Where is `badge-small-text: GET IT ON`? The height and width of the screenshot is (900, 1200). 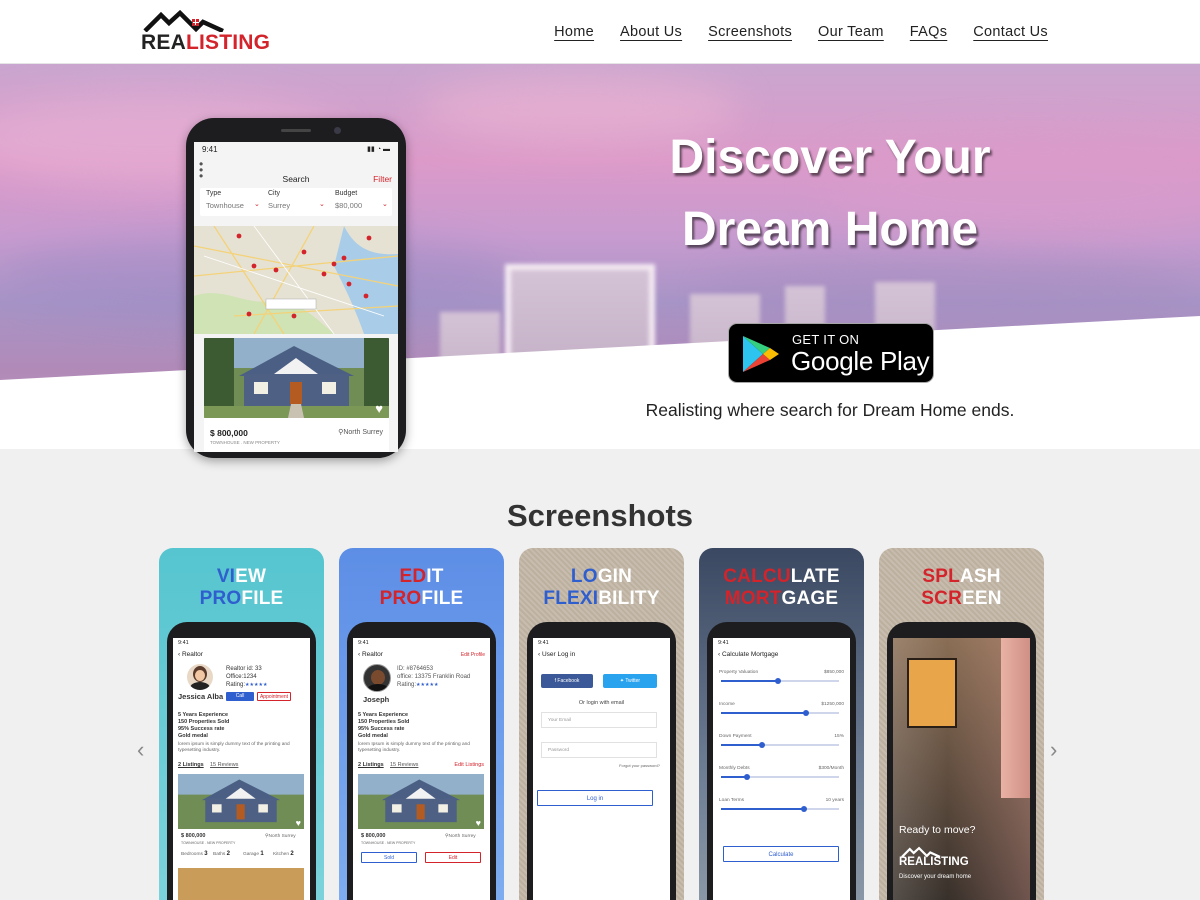 badge-small-text: GET IT ON is located at coordinates (826, 339).